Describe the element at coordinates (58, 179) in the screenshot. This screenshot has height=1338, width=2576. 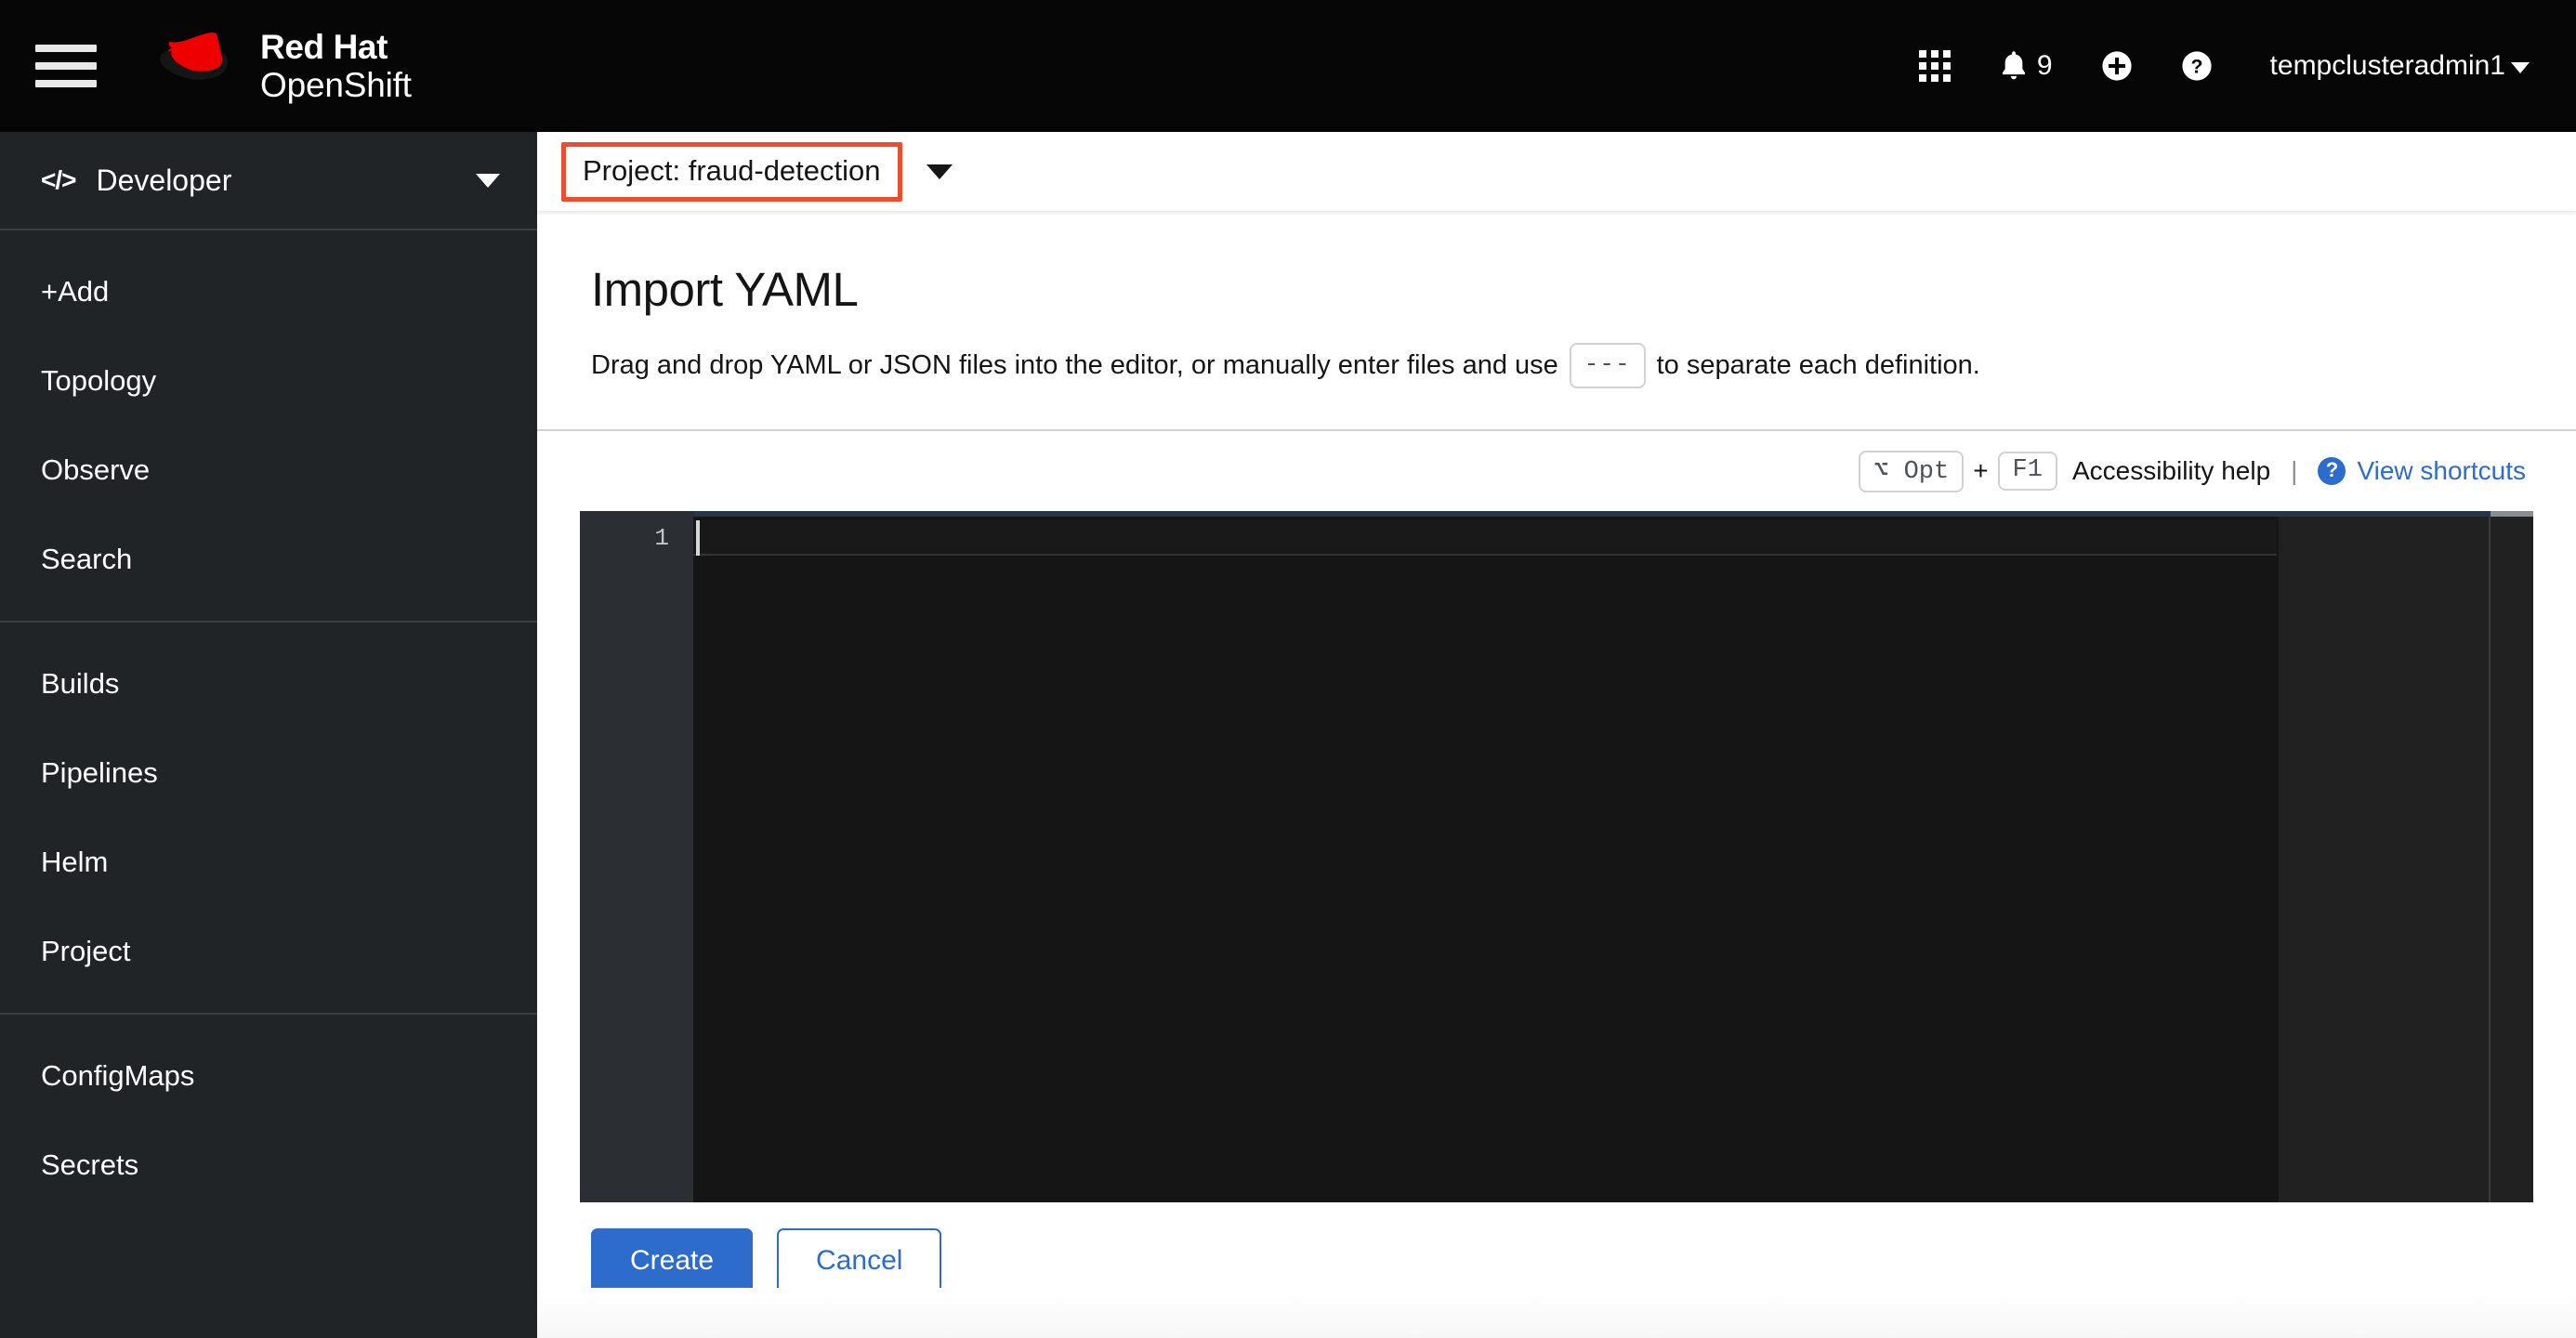
I see `code-icon: </>` at that location.